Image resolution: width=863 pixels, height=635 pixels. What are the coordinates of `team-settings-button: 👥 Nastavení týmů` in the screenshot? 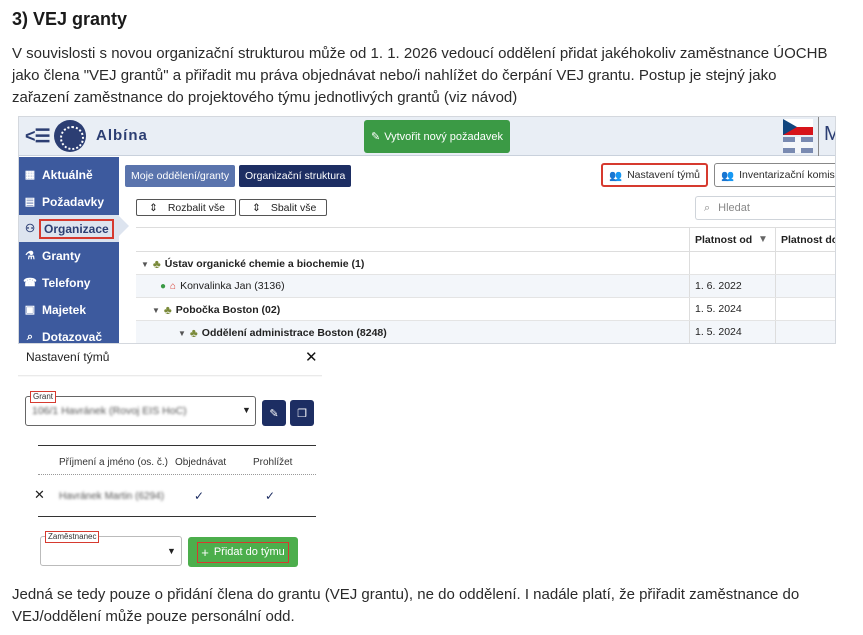 It's located at (655, 175).